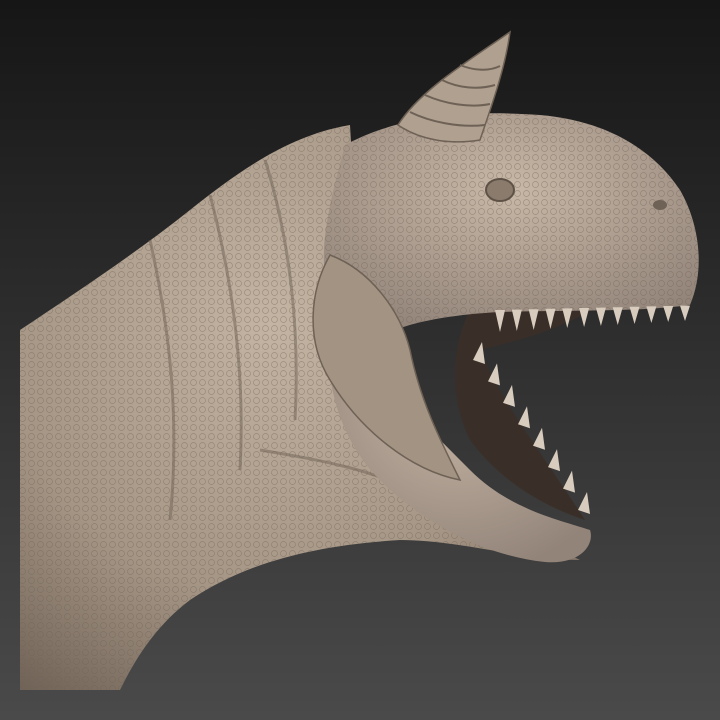  What do you see at coordinates (500, 190) in the screenshot?
I see `eye` at bounding box center [500, 190].